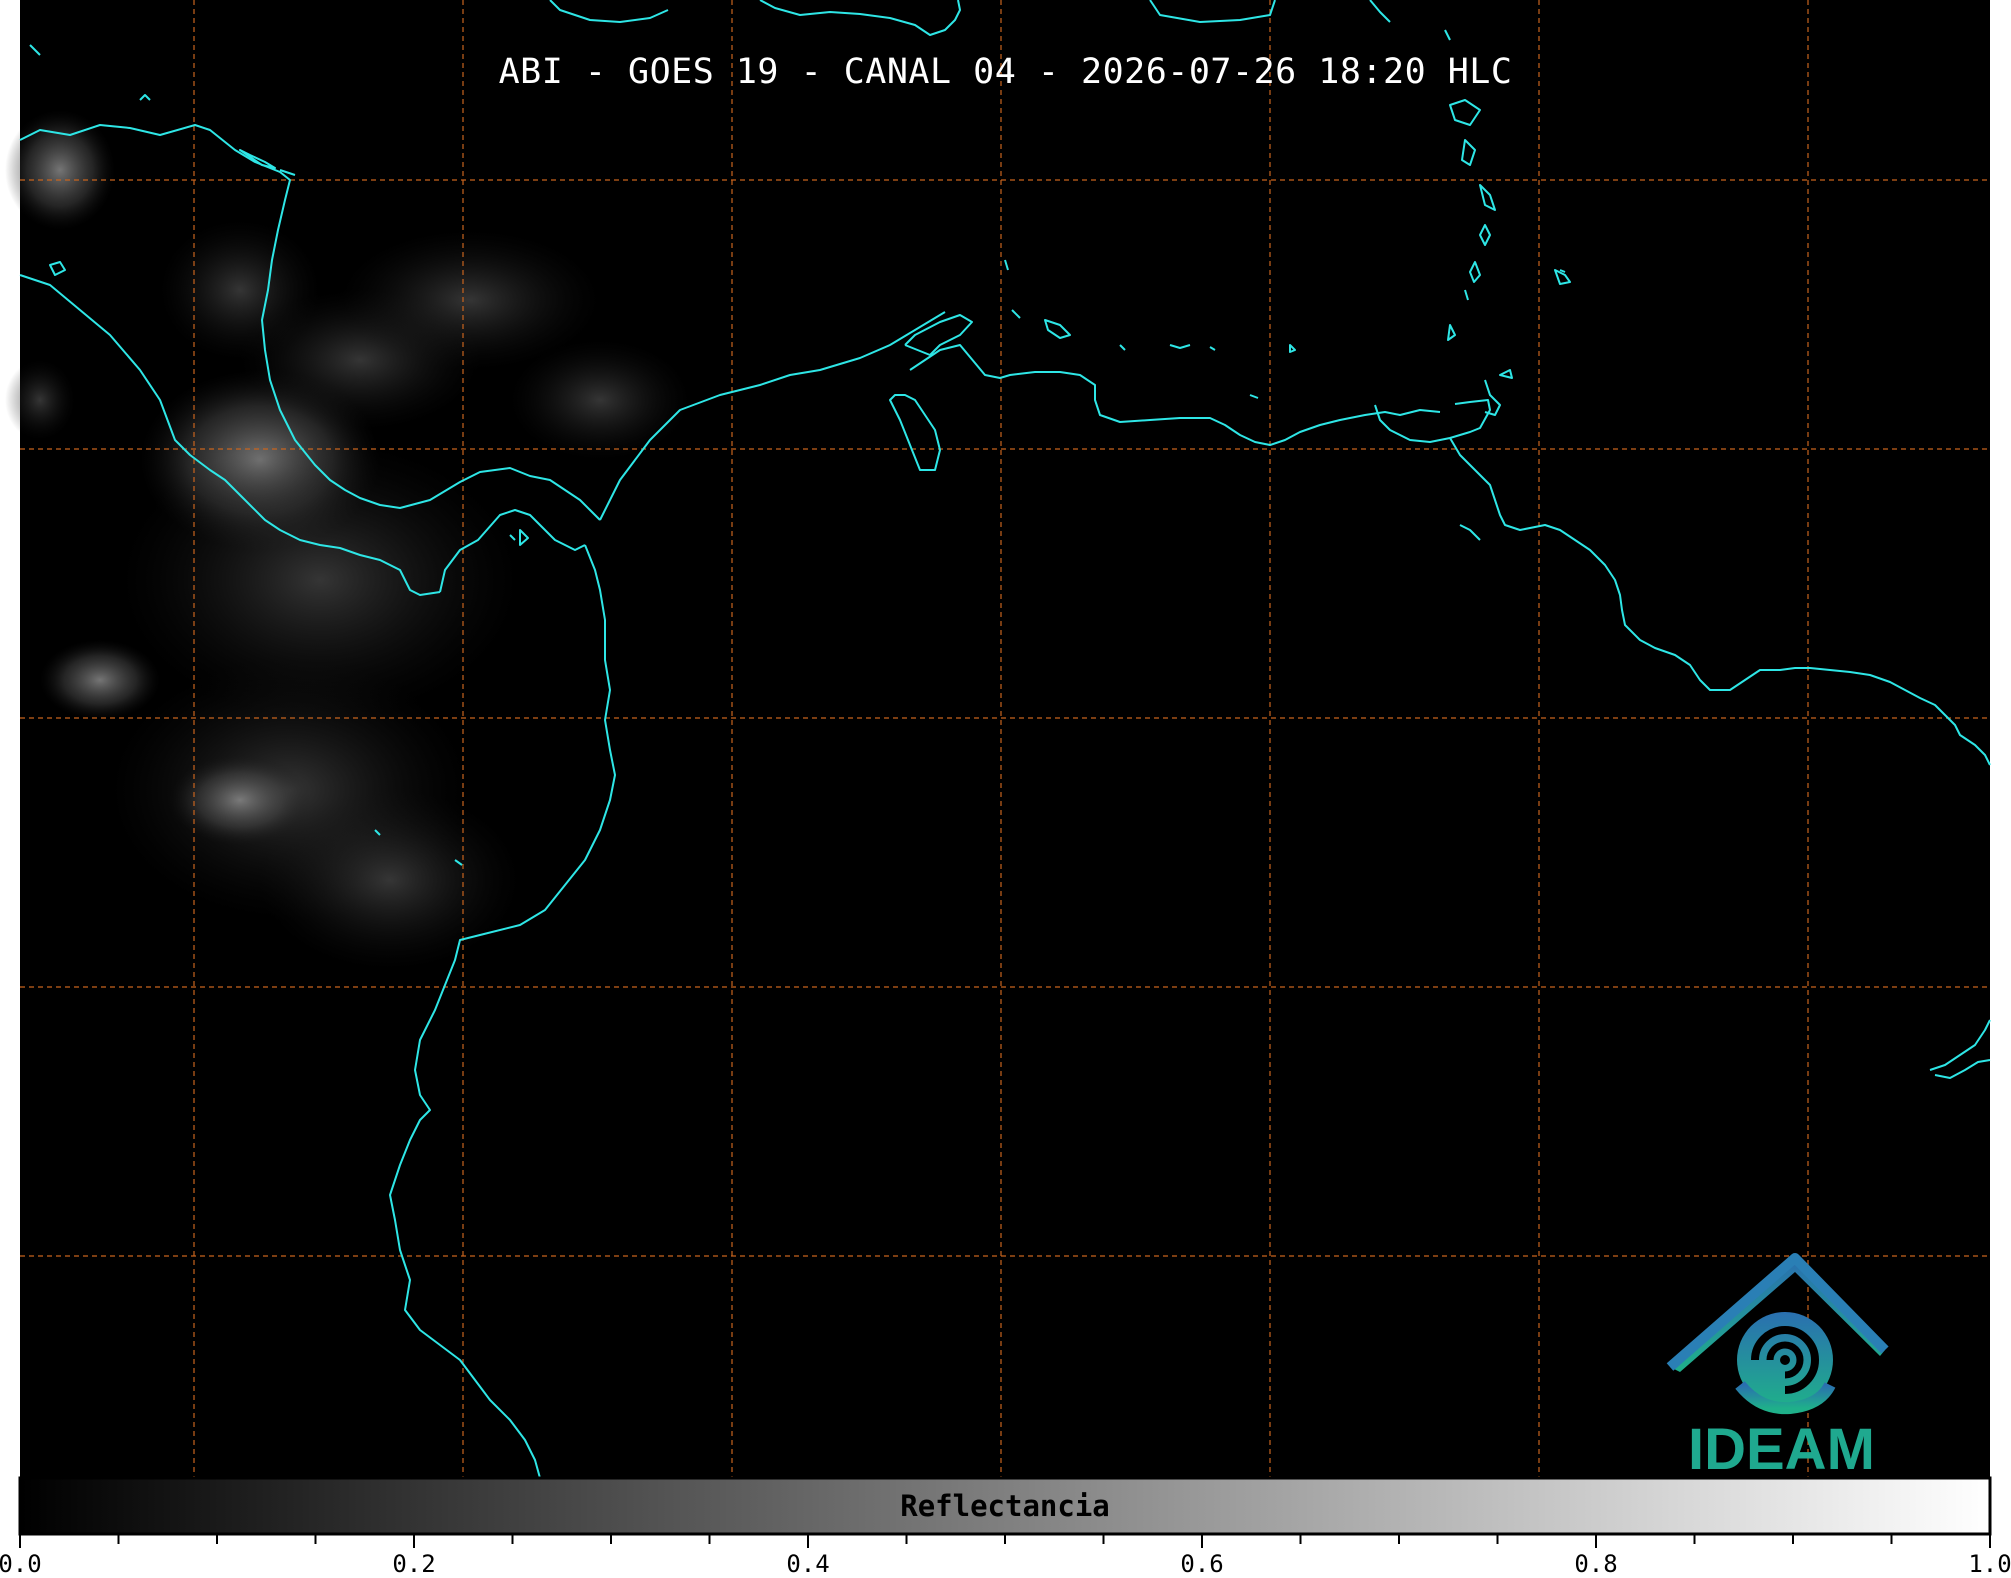 The width and height of the screenshot is (2011, 1578). What do you see at coordinates (21, 1564) in the screenshot?
I see `colorbar-tick-label: 0.0` at bounding box center [21, 1564].